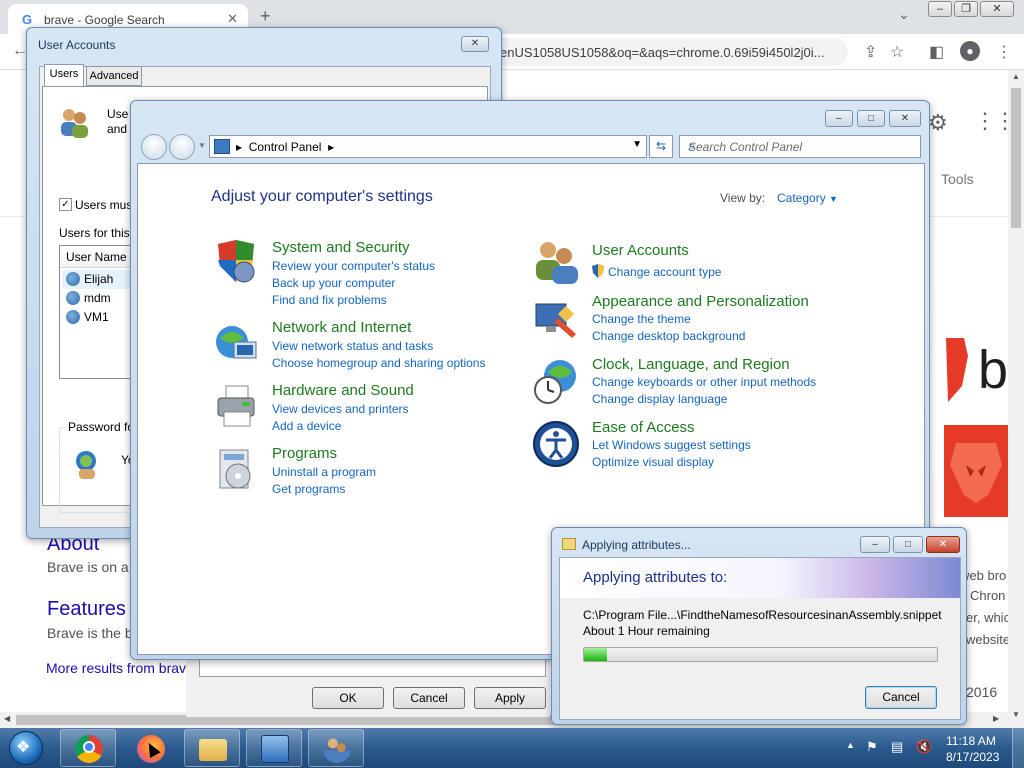 Image resolution: width=1024 pixels, height=768 pixels. Describe the element at coordinates (340, 409) in the screenshot. I see `link-devices-printers: View devices and printers` at that location.